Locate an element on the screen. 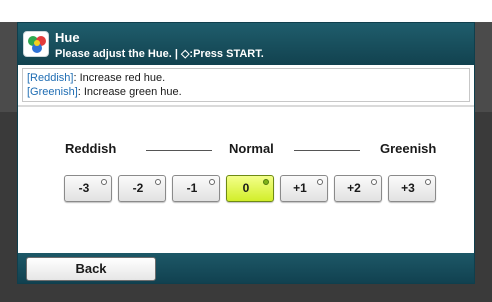 The width and height of the screenshot is (492, 302). hue-scale: Reddish Normal Greenish is located at coordinates (246, 151).